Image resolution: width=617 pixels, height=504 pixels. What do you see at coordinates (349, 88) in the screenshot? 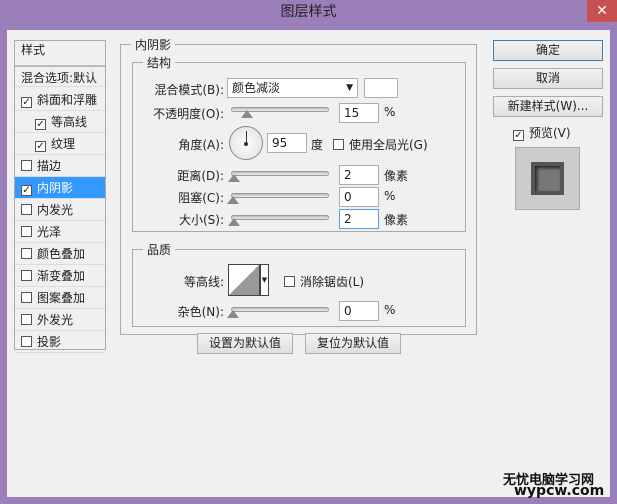
I see `chevron-down-icon: ▼` at bounding box center [349, 88].